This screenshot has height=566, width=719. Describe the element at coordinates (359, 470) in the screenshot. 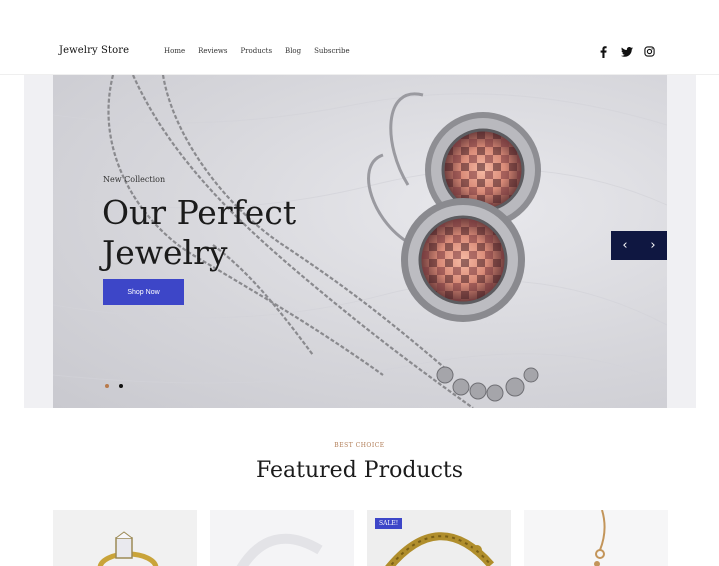

I see `featured-title: Featured Products` at that location.